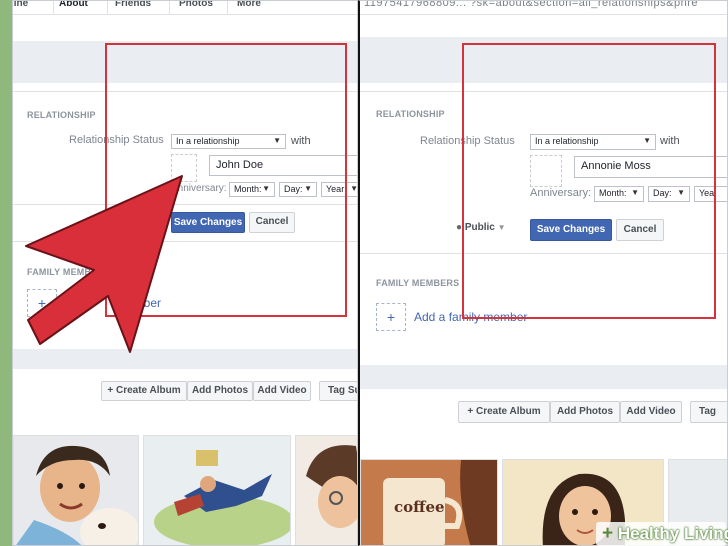  I want to click on relationship-heading: RELATIONSHIP, so click(410, 114).